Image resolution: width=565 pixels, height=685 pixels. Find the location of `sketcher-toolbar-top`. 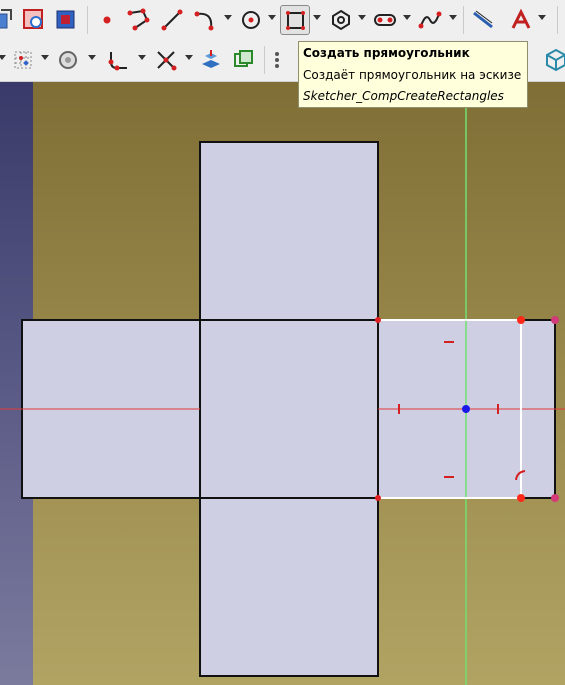

sketcher-toolbar-top is located at coordinates (282, 20).